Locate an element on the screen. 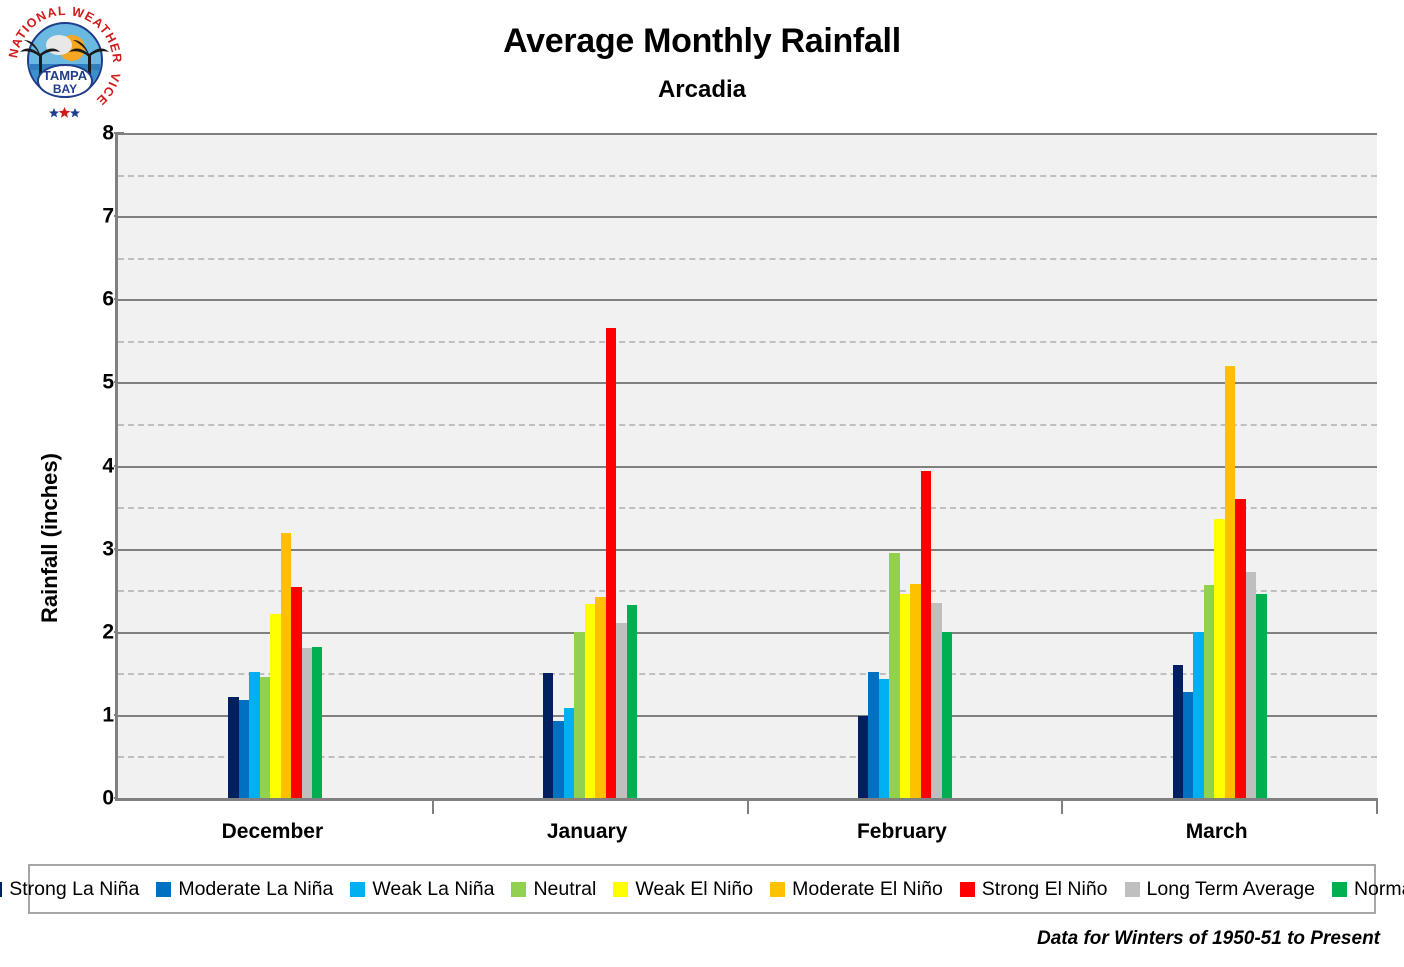 The image size is (1404, 967). legend-item: Moderate La Niña is located at coordinates (244, 889).